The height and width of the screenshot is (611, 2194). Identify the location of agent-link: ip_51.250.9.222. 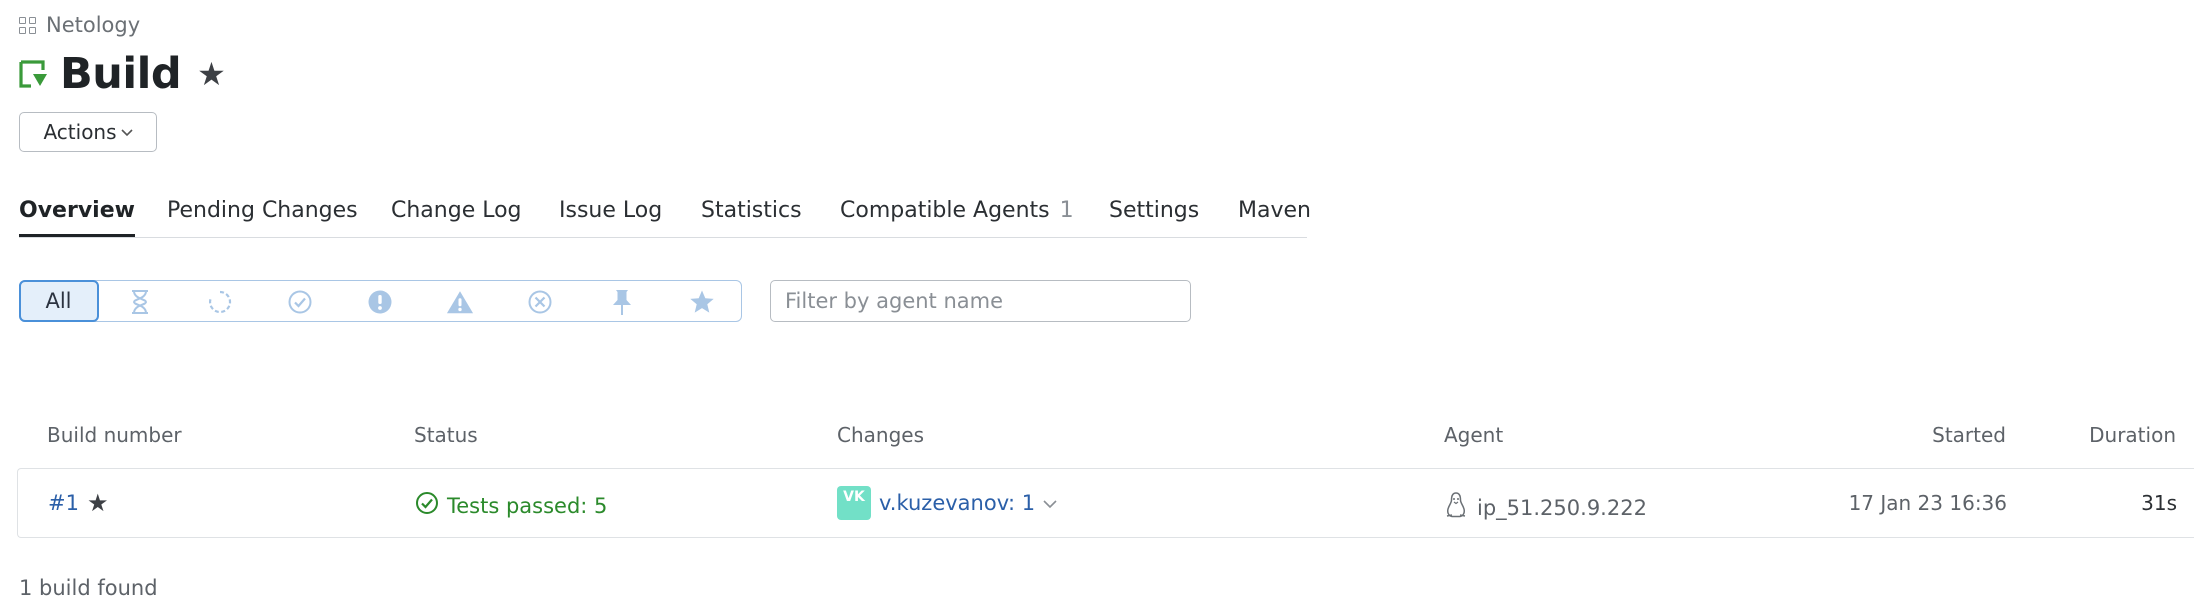
(1562, 508).